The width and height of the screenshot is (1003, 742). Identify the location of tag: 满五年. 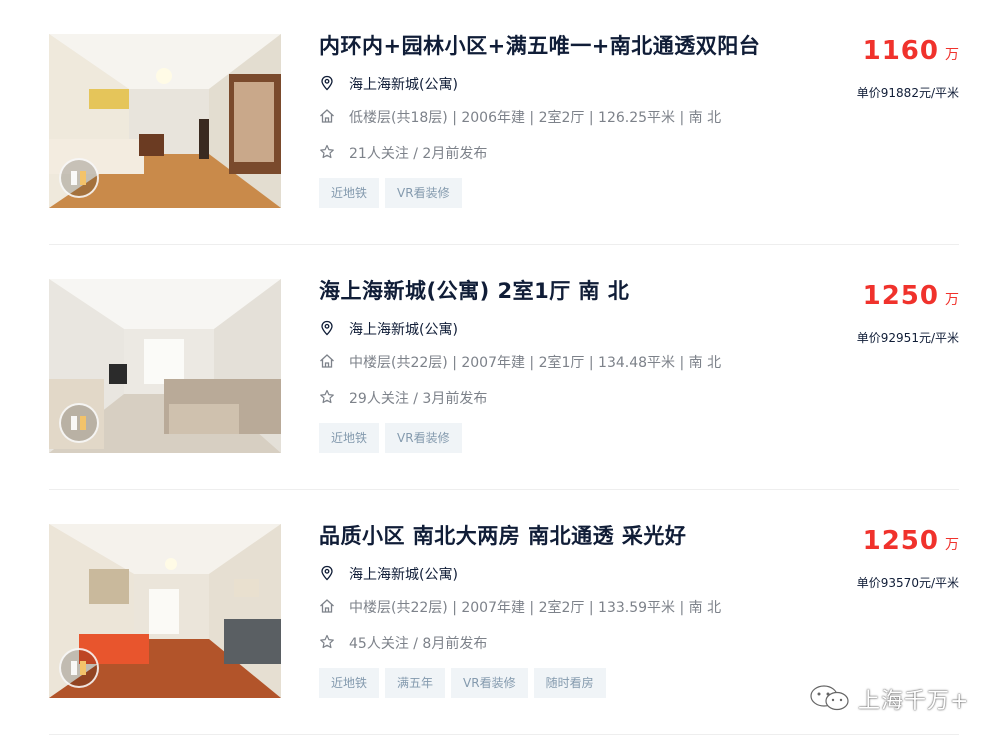
(415, 683).